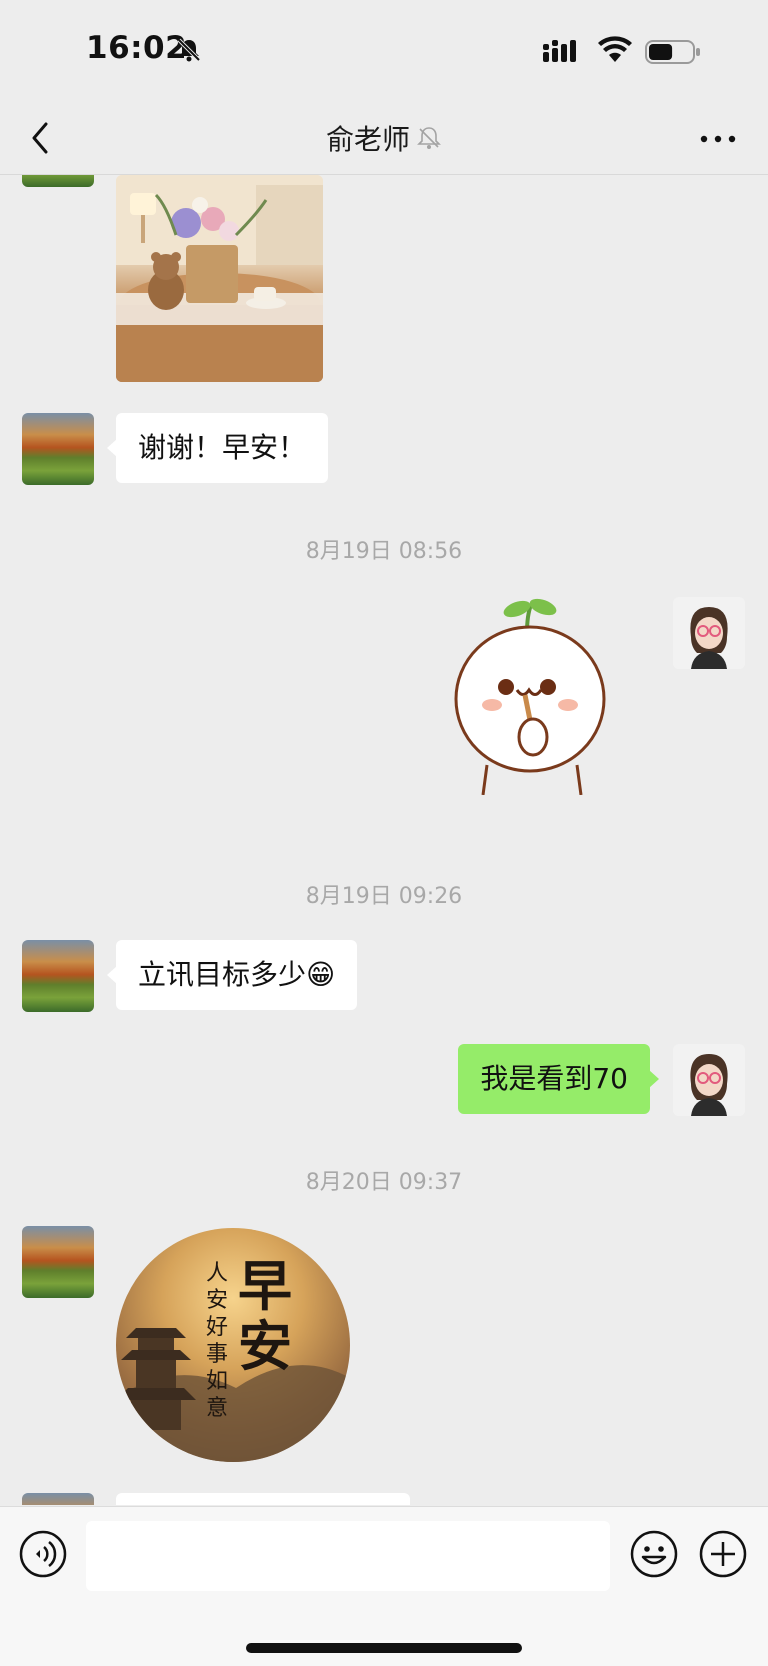 The height and width of the screenshot is (1666, 768). Describe the element at coordinates (654, 1554) in the screenshot. I see `emoji-icon` at that location.